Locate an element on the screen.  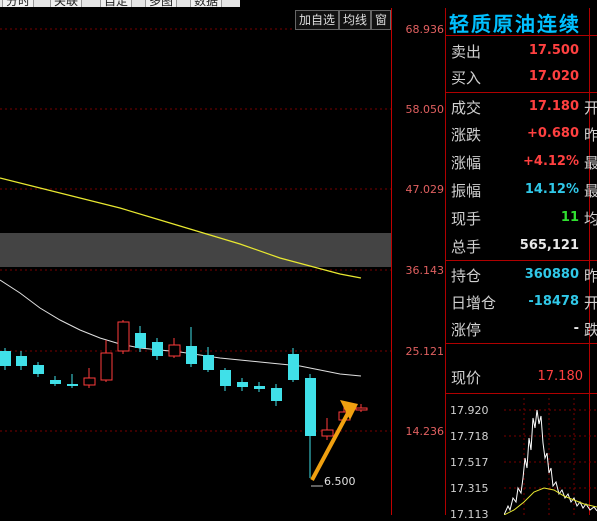
add-to-watchlist-button: 加自选 is located at coordinates (316, 20).